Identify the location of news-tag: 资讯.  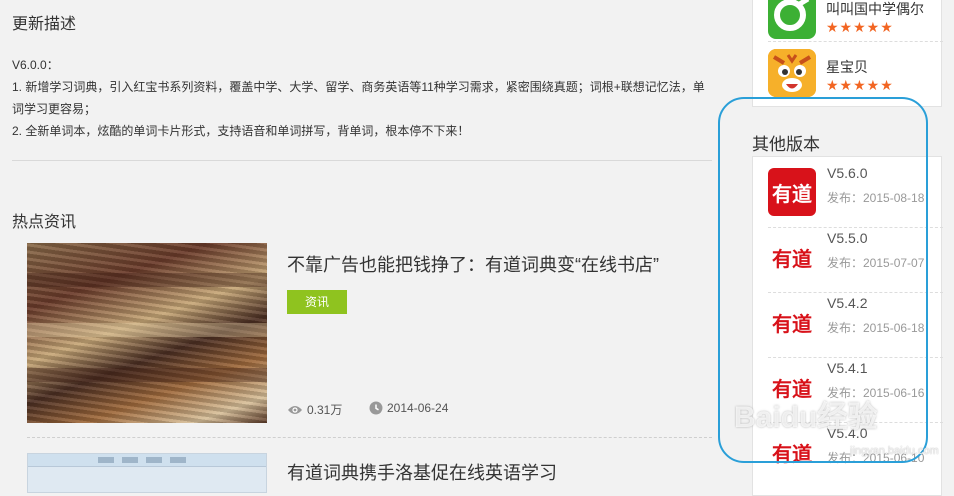
(317, 302).